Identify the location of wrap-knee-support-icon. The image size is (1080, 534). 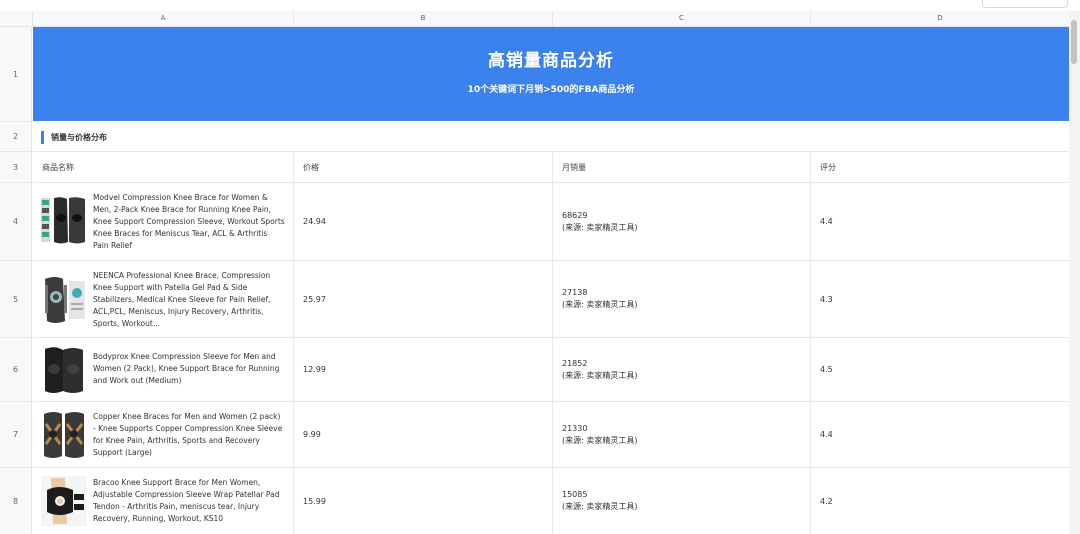
(64, 501).